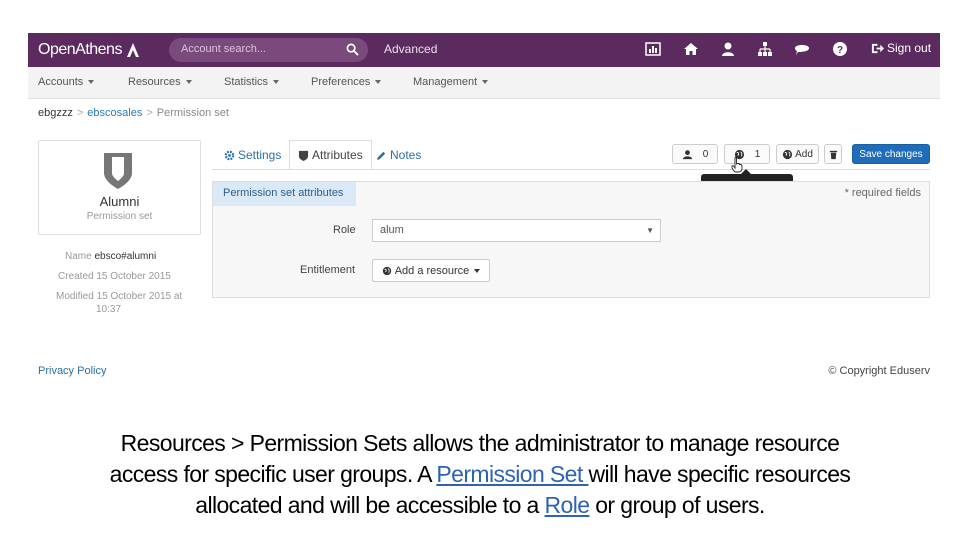 This screenshot has height=540, width=960. I want to click on delete-button, so click(833, 154).